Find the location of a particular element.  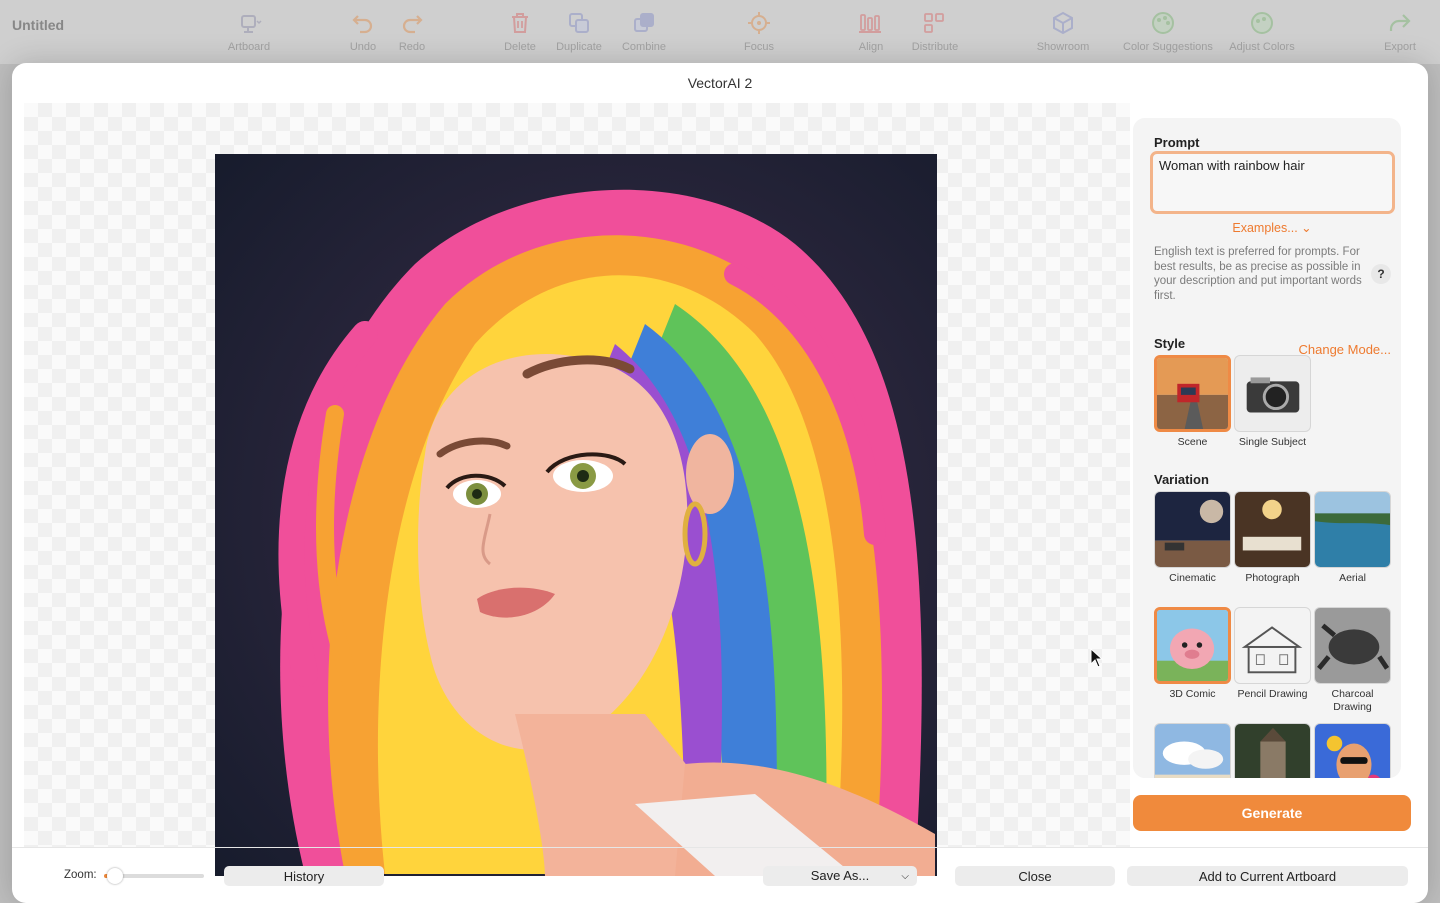

style-option-scene: Scene is located at coordinates (1192, 402).